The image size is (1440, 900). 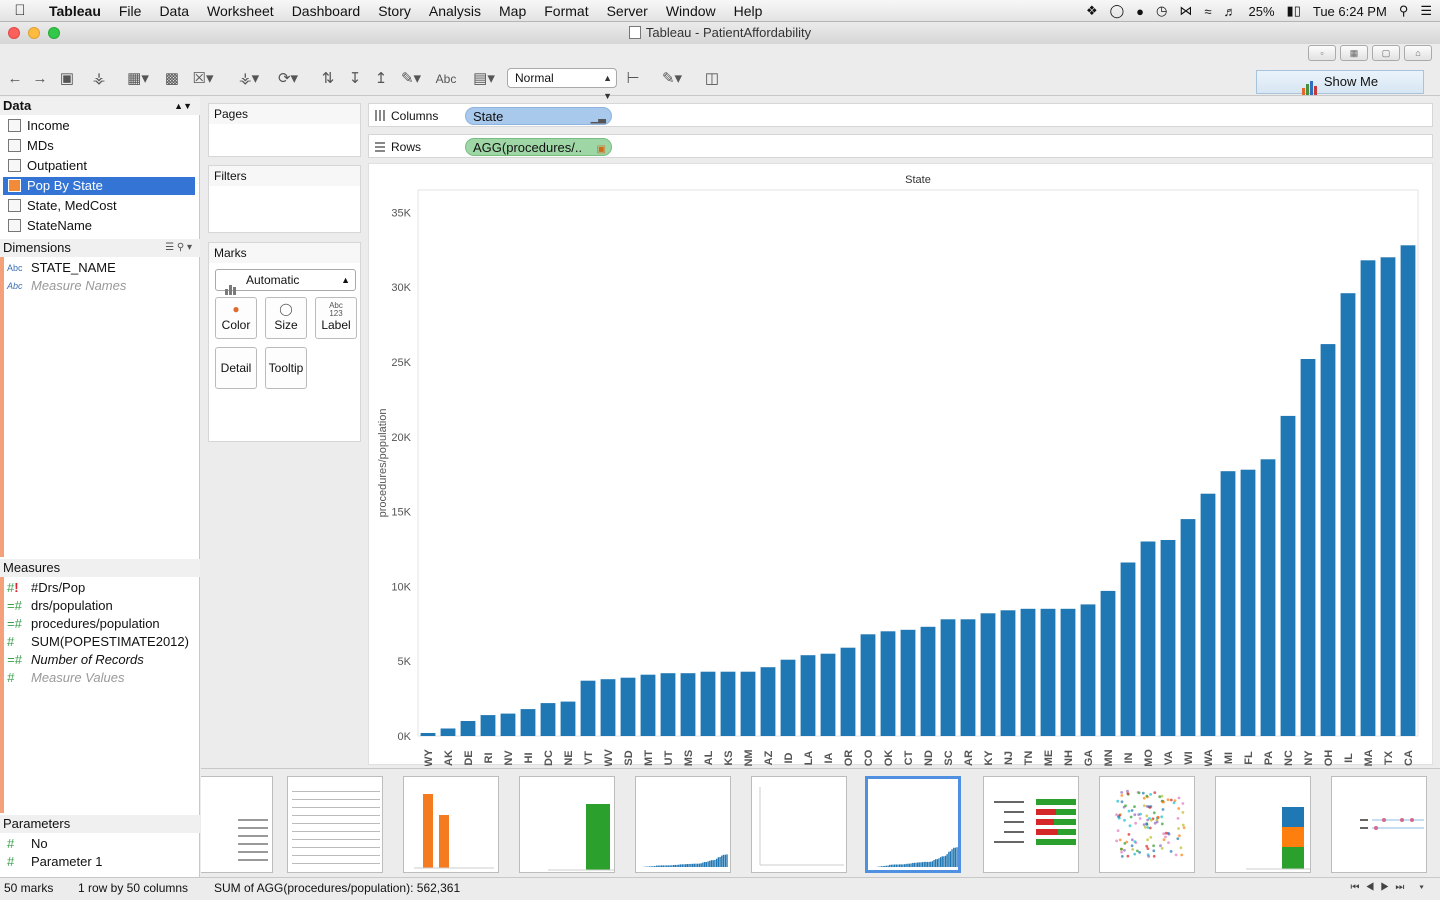 I want to click on x-tick-label: AL, so click(x=709, y=757).